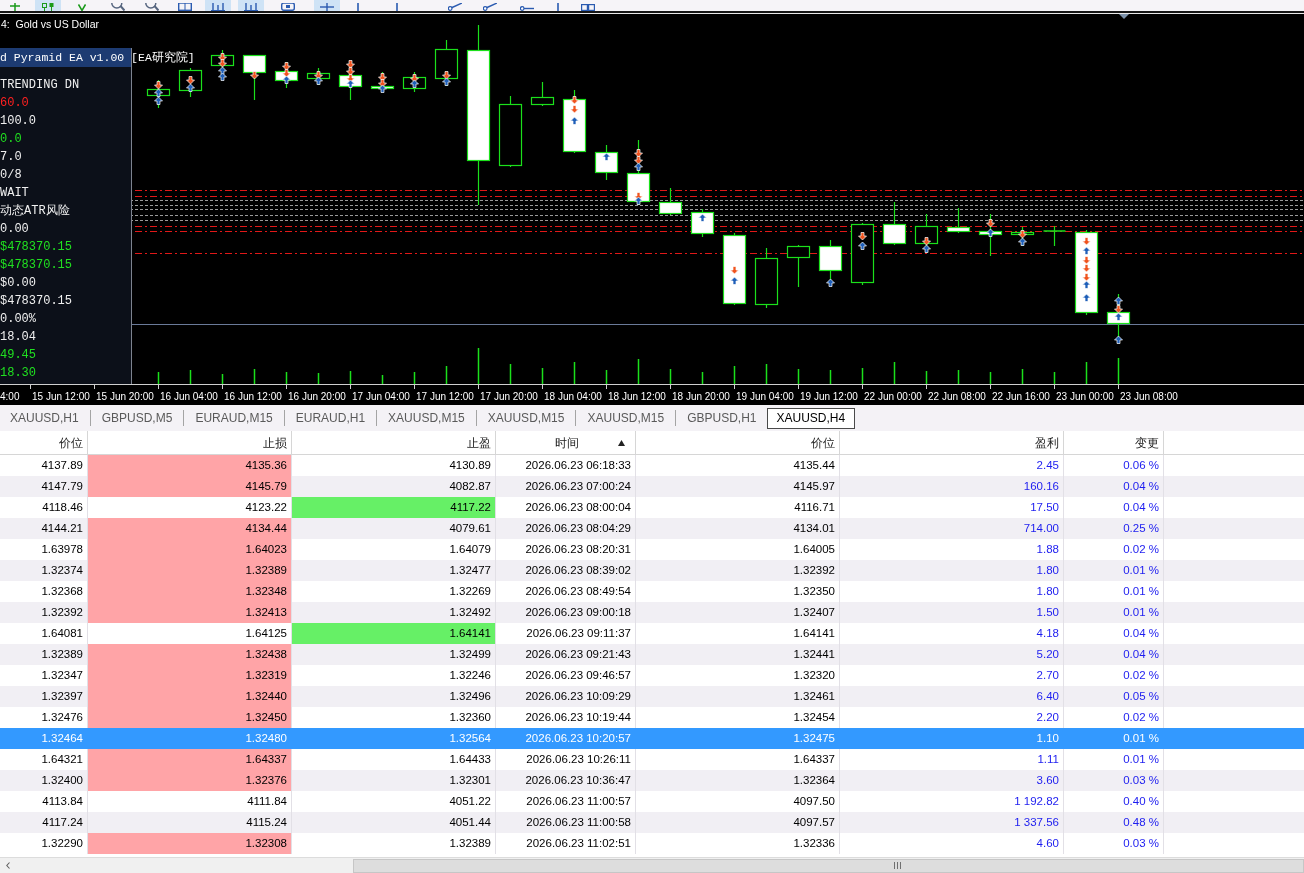  Describe the element at coordinates (652, 486) in the screenshot. I see `table-row: 4147.79 4145.79 4082.87 2026.06.23 07:00:24 4145.97 160.16 0.04 %` at that location.